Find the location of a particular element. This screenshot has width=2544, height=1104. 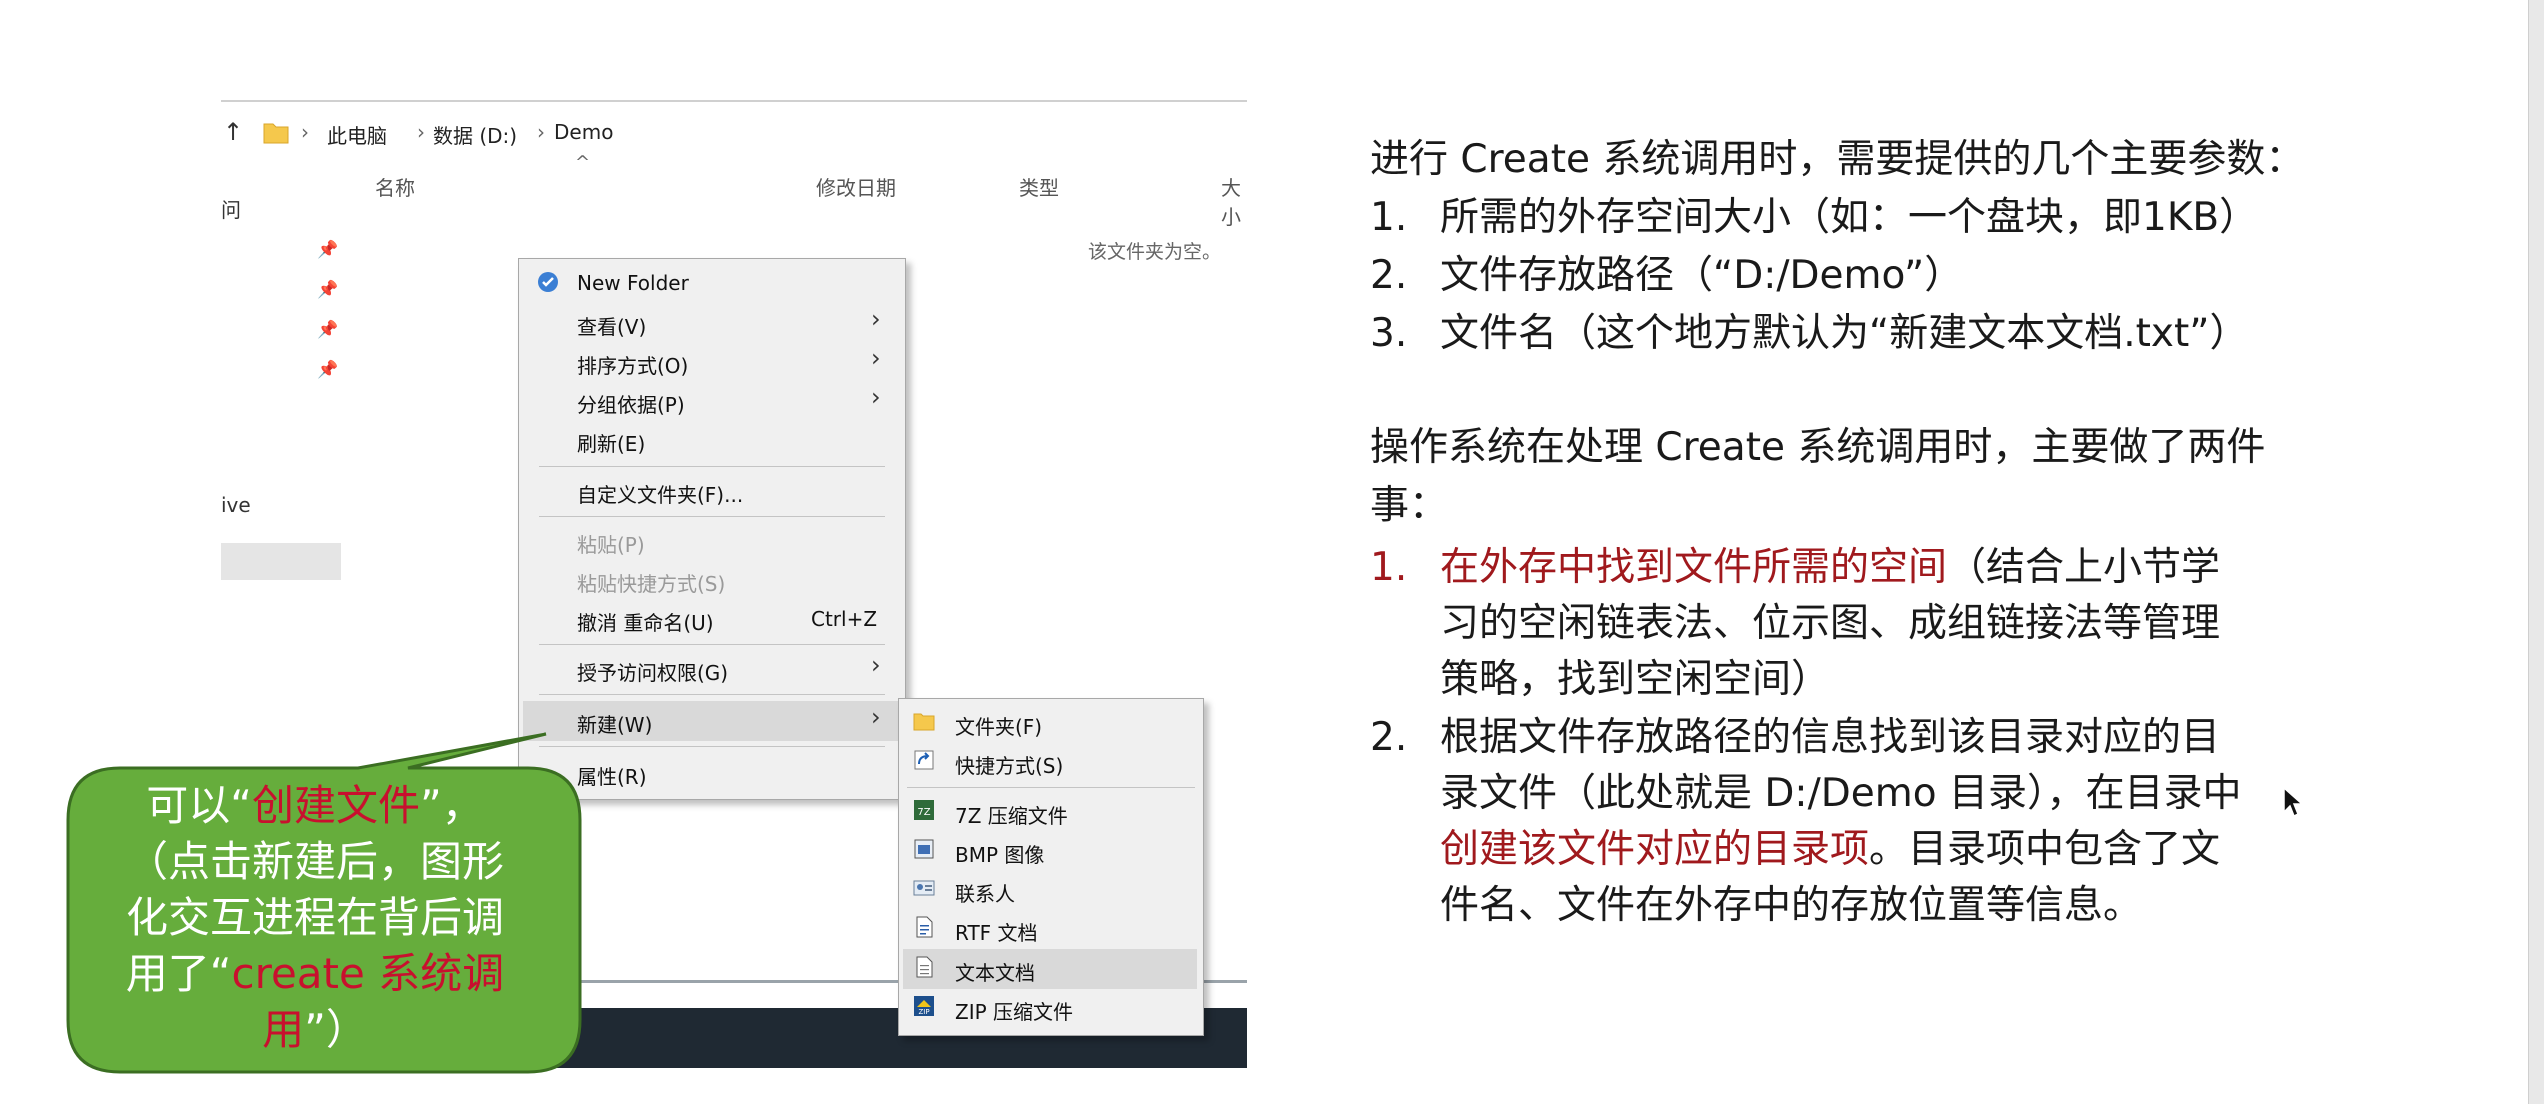

rtf-document-icon is located at coordinates (924, 927).